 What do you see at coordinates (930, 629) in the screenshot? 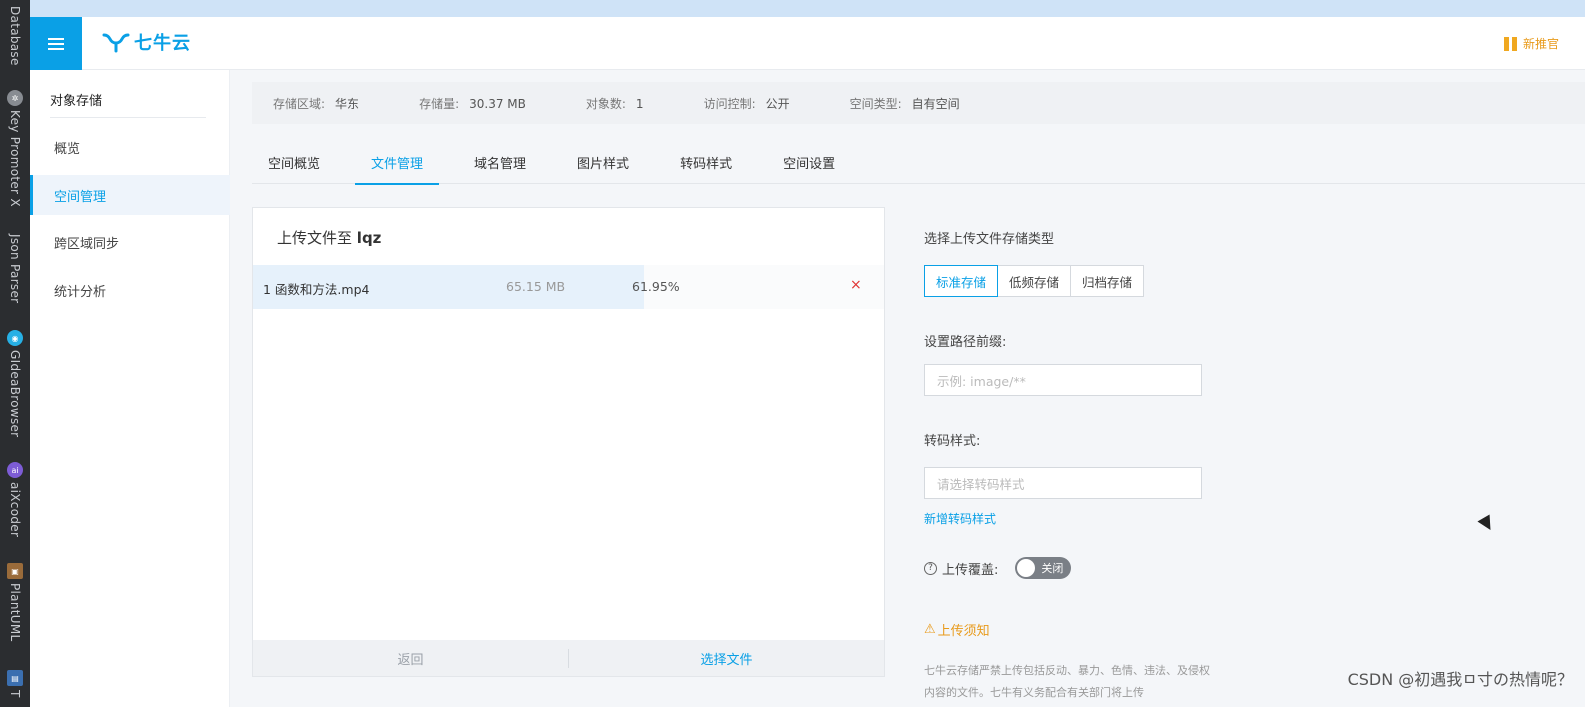
I see `warning-icon: ⚠` at bounding box center [930, 629].